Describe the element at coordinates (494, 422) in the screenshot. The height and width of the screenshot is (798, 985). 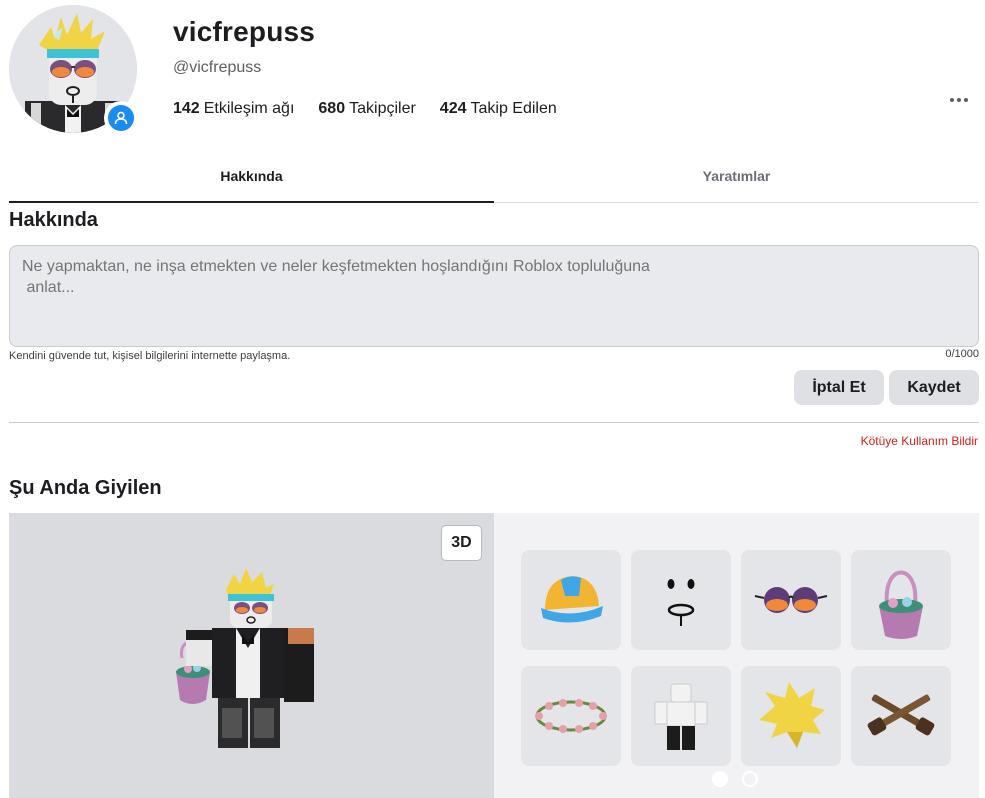
I see `divider` at that location.